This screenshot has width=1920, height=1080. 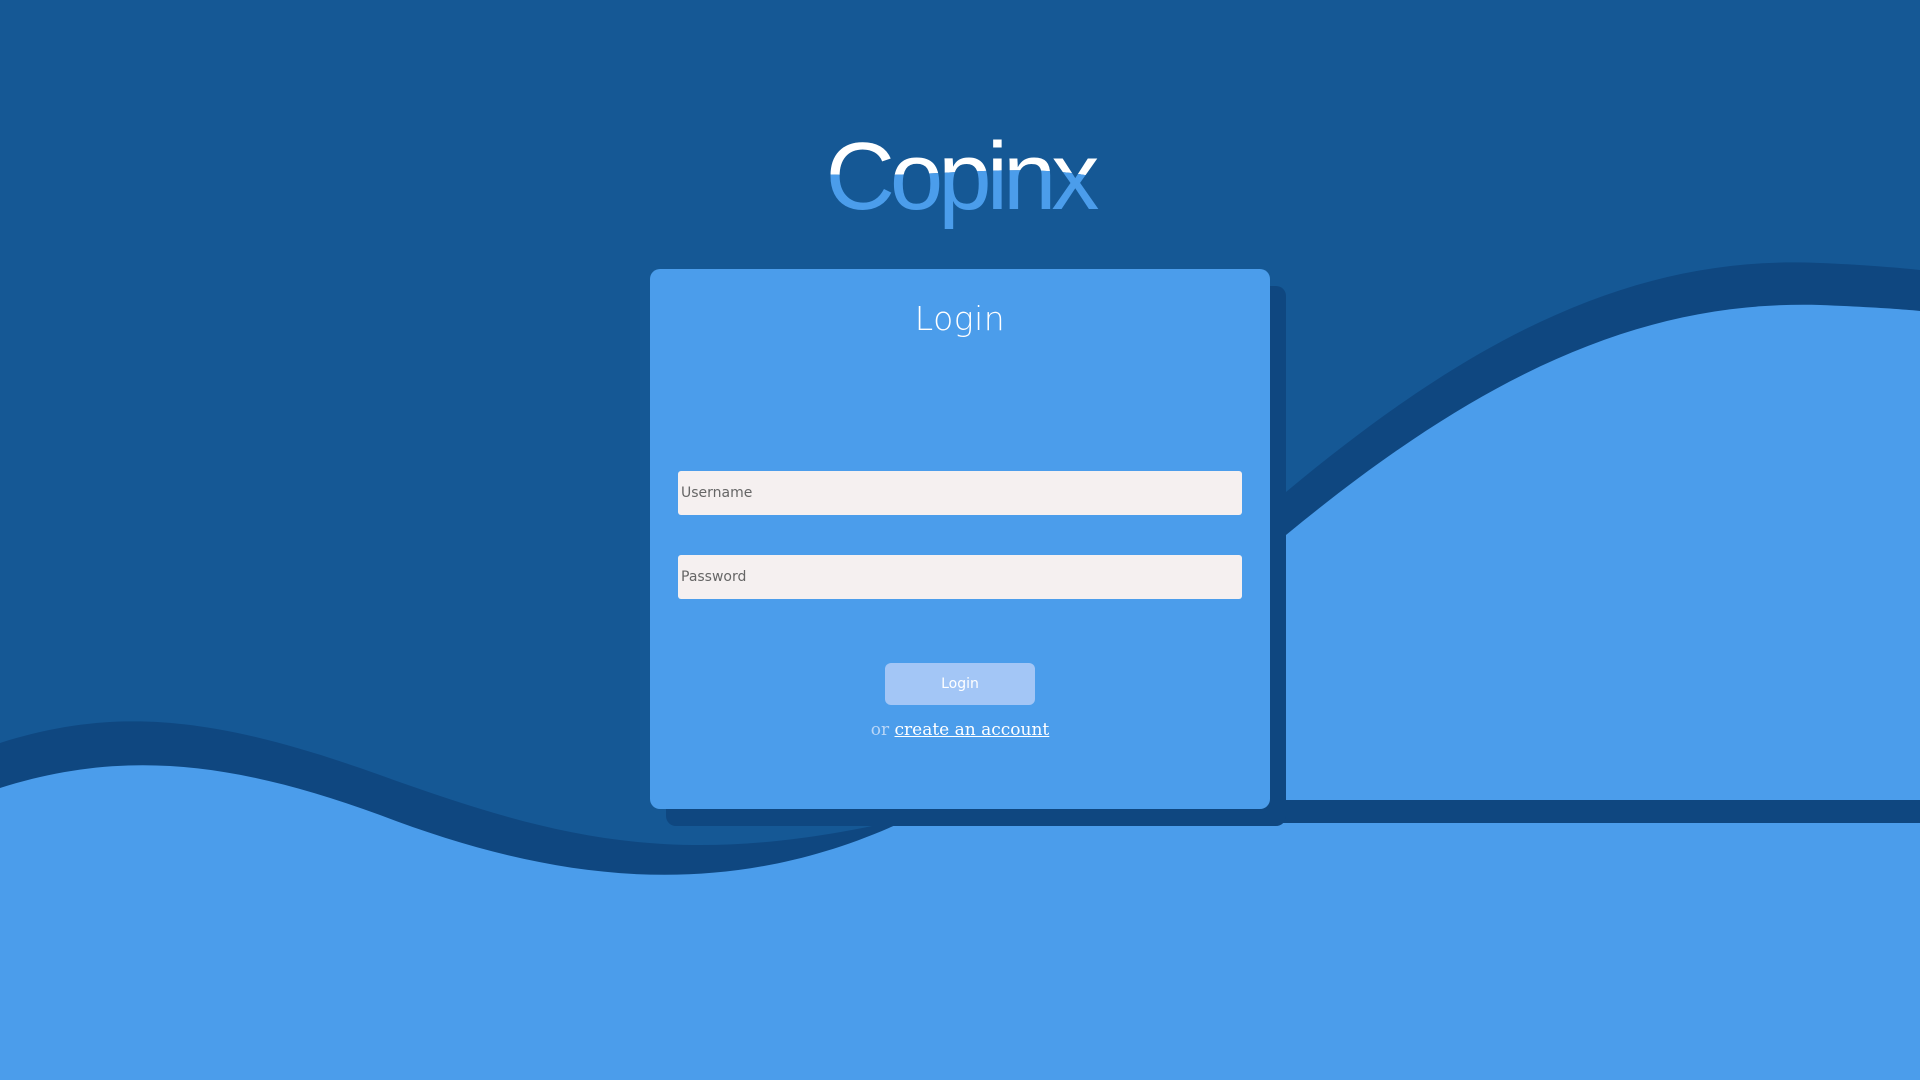 What do you see at coordinates (972, 730) in the screenshot?
I see `create-account-link: create an account` at bounding box center [972, 730].